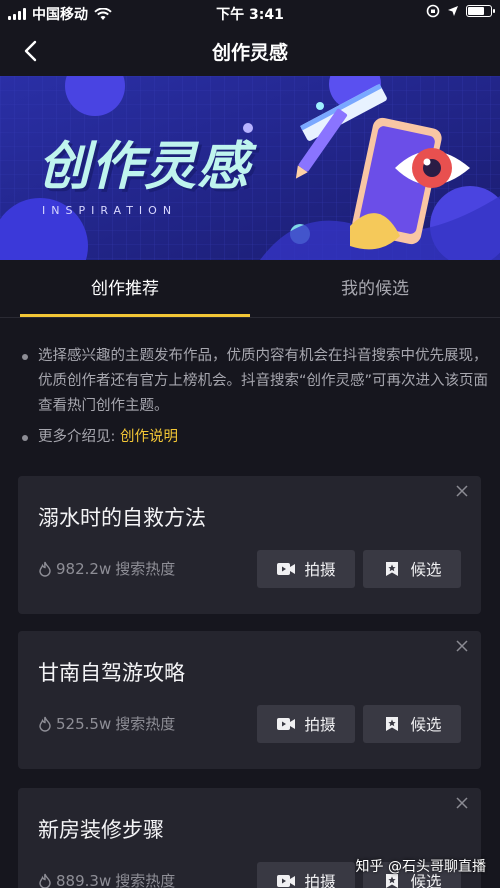 Image resolution: width=500 pixels, height=888 pixels. I want to click on heat-value: 525.5w, so click(84, 723).